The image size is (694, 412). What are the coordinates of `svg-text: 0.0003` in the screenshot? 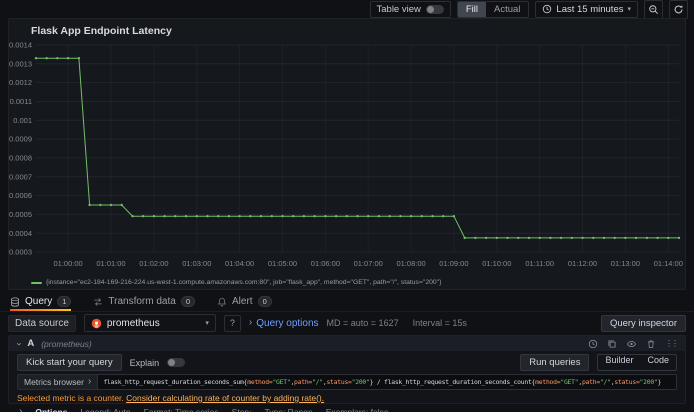 It's located at (20, 252).